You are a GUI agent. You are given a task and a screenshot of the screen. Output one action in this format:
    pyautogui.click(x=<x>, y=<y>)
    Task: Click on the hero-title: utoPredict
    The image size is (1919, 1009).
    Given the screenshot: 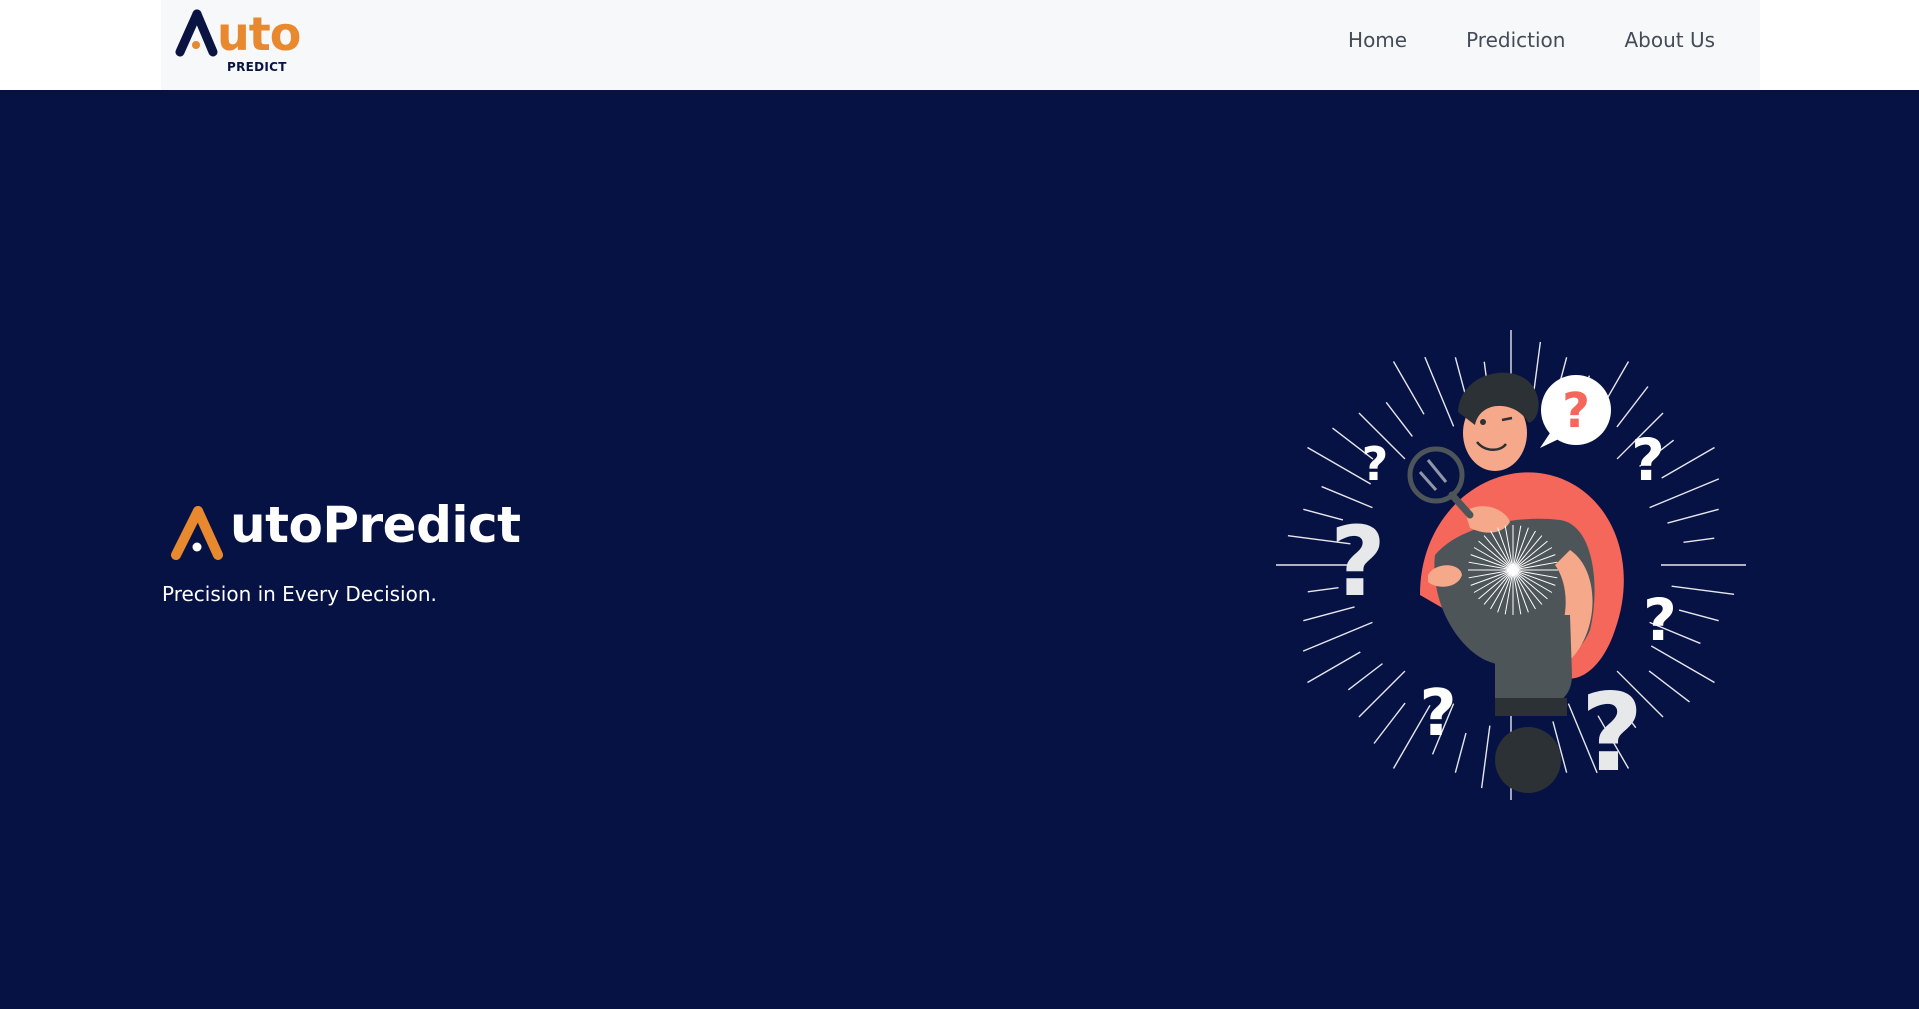 What is the action you would take?
    pyautogui.click(x=375, y=525)
    